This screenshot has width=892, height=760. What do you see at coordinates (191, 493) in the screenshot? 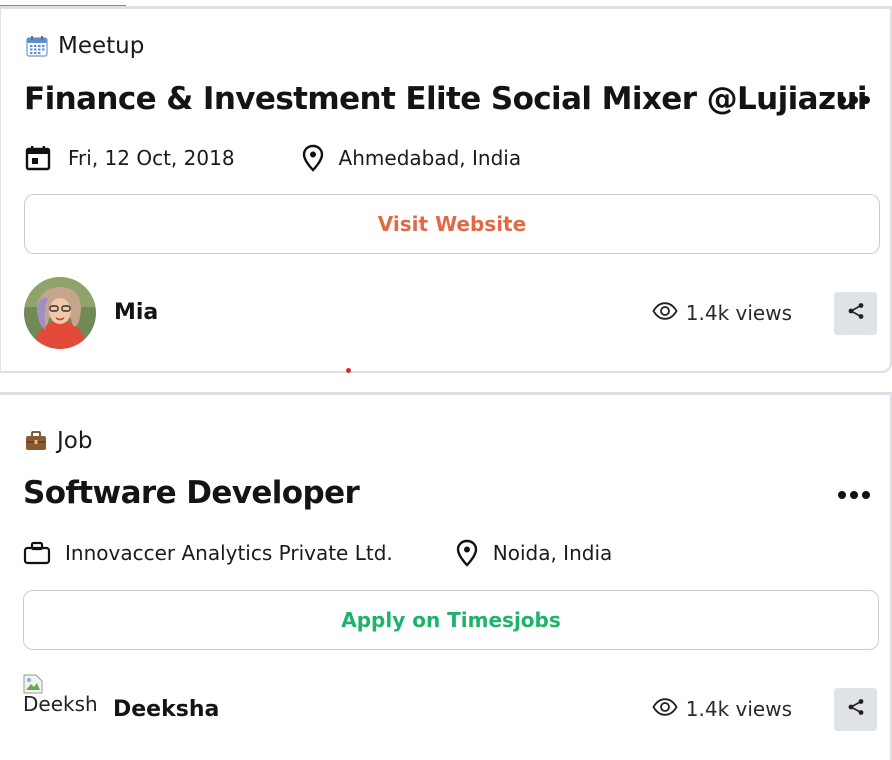
I see `job-title: Software Developer` at bounding box center [191, 493].